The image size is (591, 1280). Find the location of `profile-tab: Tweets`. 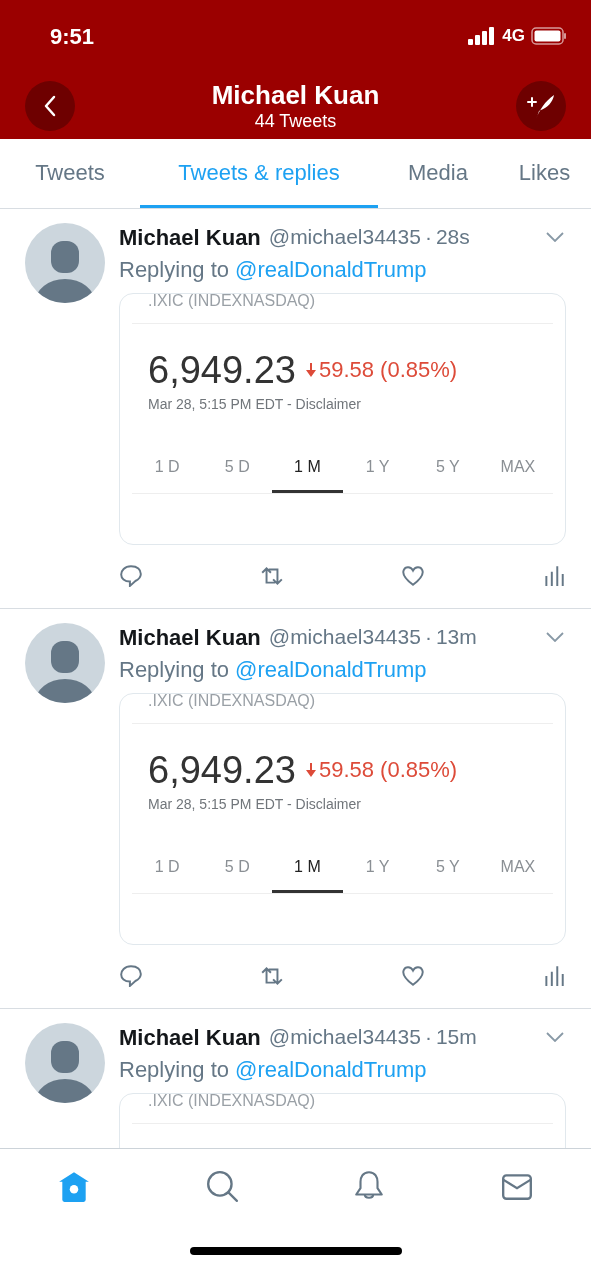

profile-tab: Tweets is located at coordinates (70, 173).